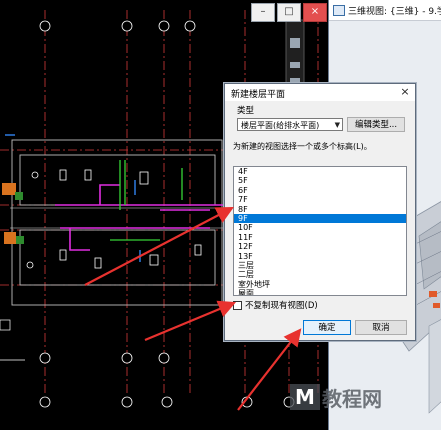  Describe the element at coordinates (320, 292) in the screenshot. I see `level-item: 屋面` at that location.